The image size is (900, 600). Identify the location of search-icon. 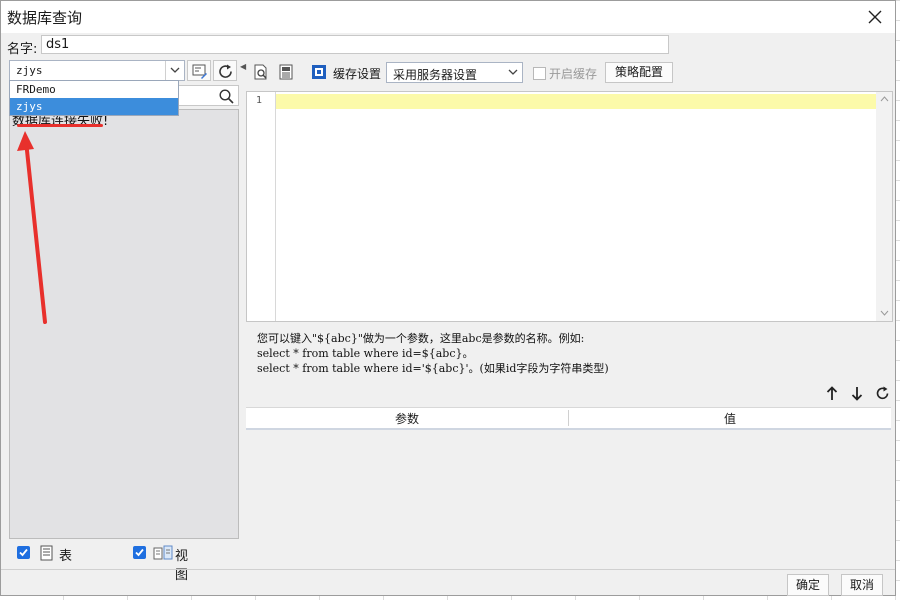
(226, 96).